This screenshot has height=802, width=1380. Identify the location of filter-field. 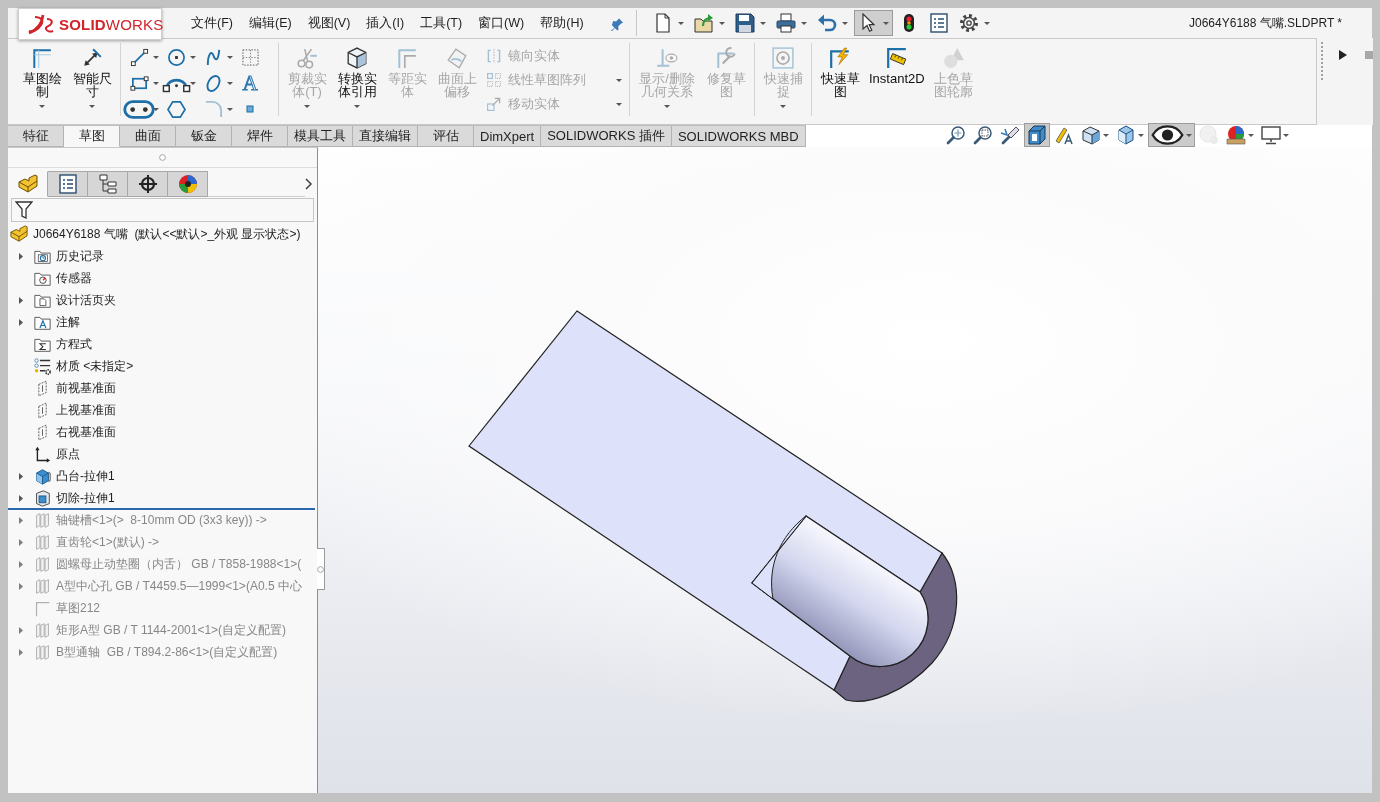
(162, 210).